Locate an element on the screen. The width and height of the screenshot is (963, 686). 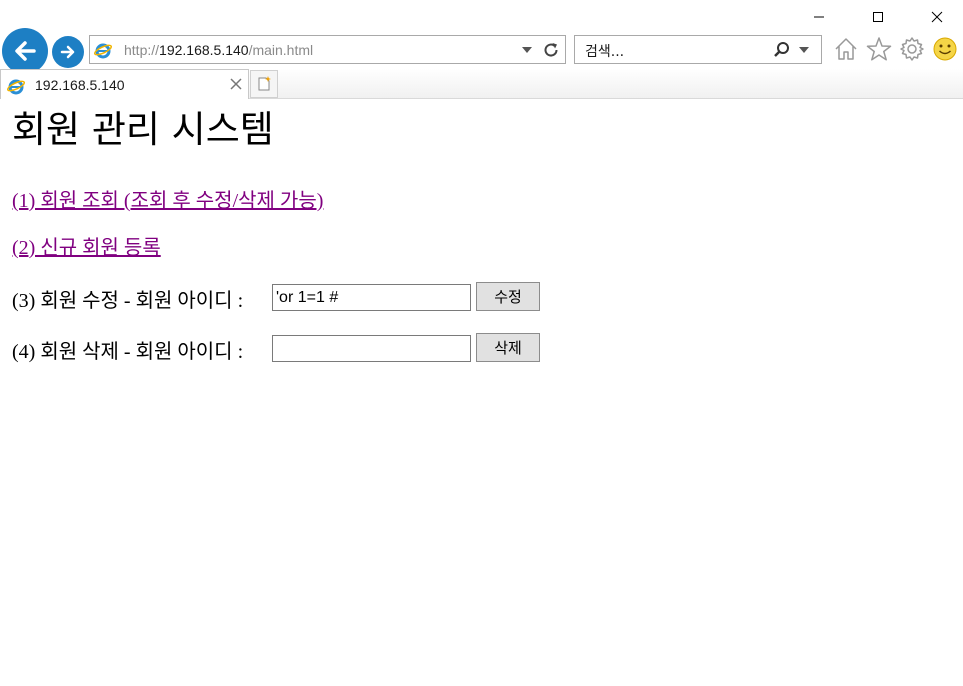
member-modify-id-input is located at coordinates (371, 297).